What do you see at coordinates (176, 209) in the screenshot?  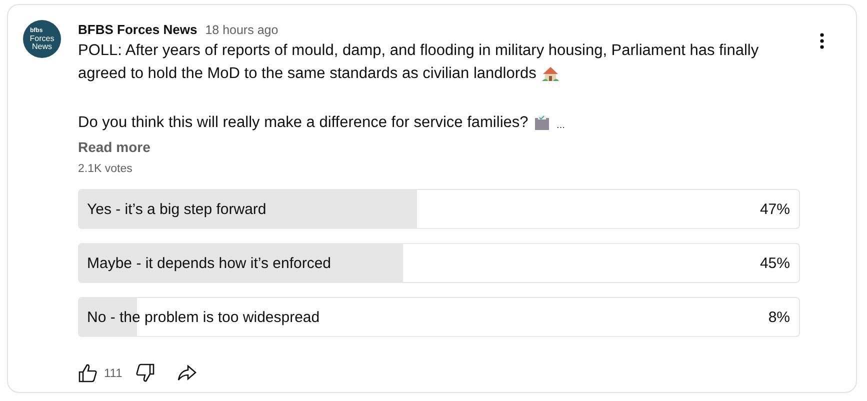 I see `option-label: Yes - it’s a big step forward` at bounding box center [176, 209].